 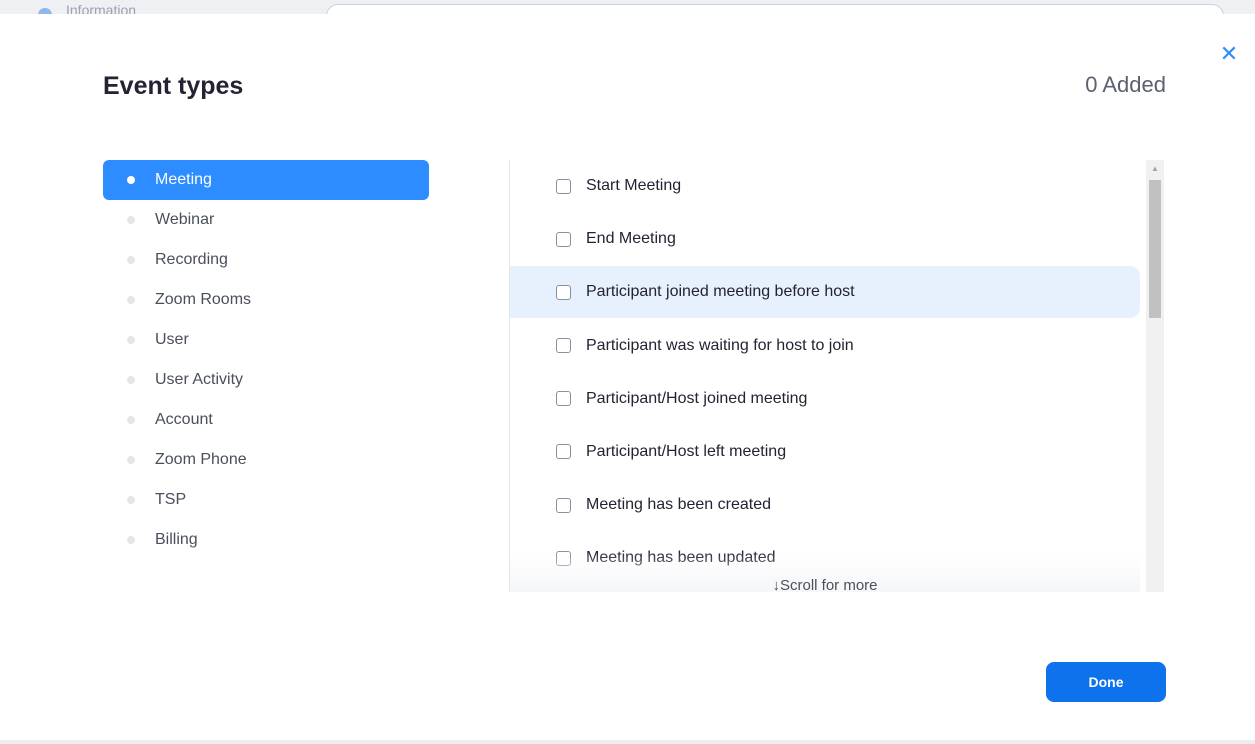 What do you see at coordinates (266, 460) in the screenshot?
I see `category-item-zoom-phone: Zoom Phone` at bounding box center [266, 460].